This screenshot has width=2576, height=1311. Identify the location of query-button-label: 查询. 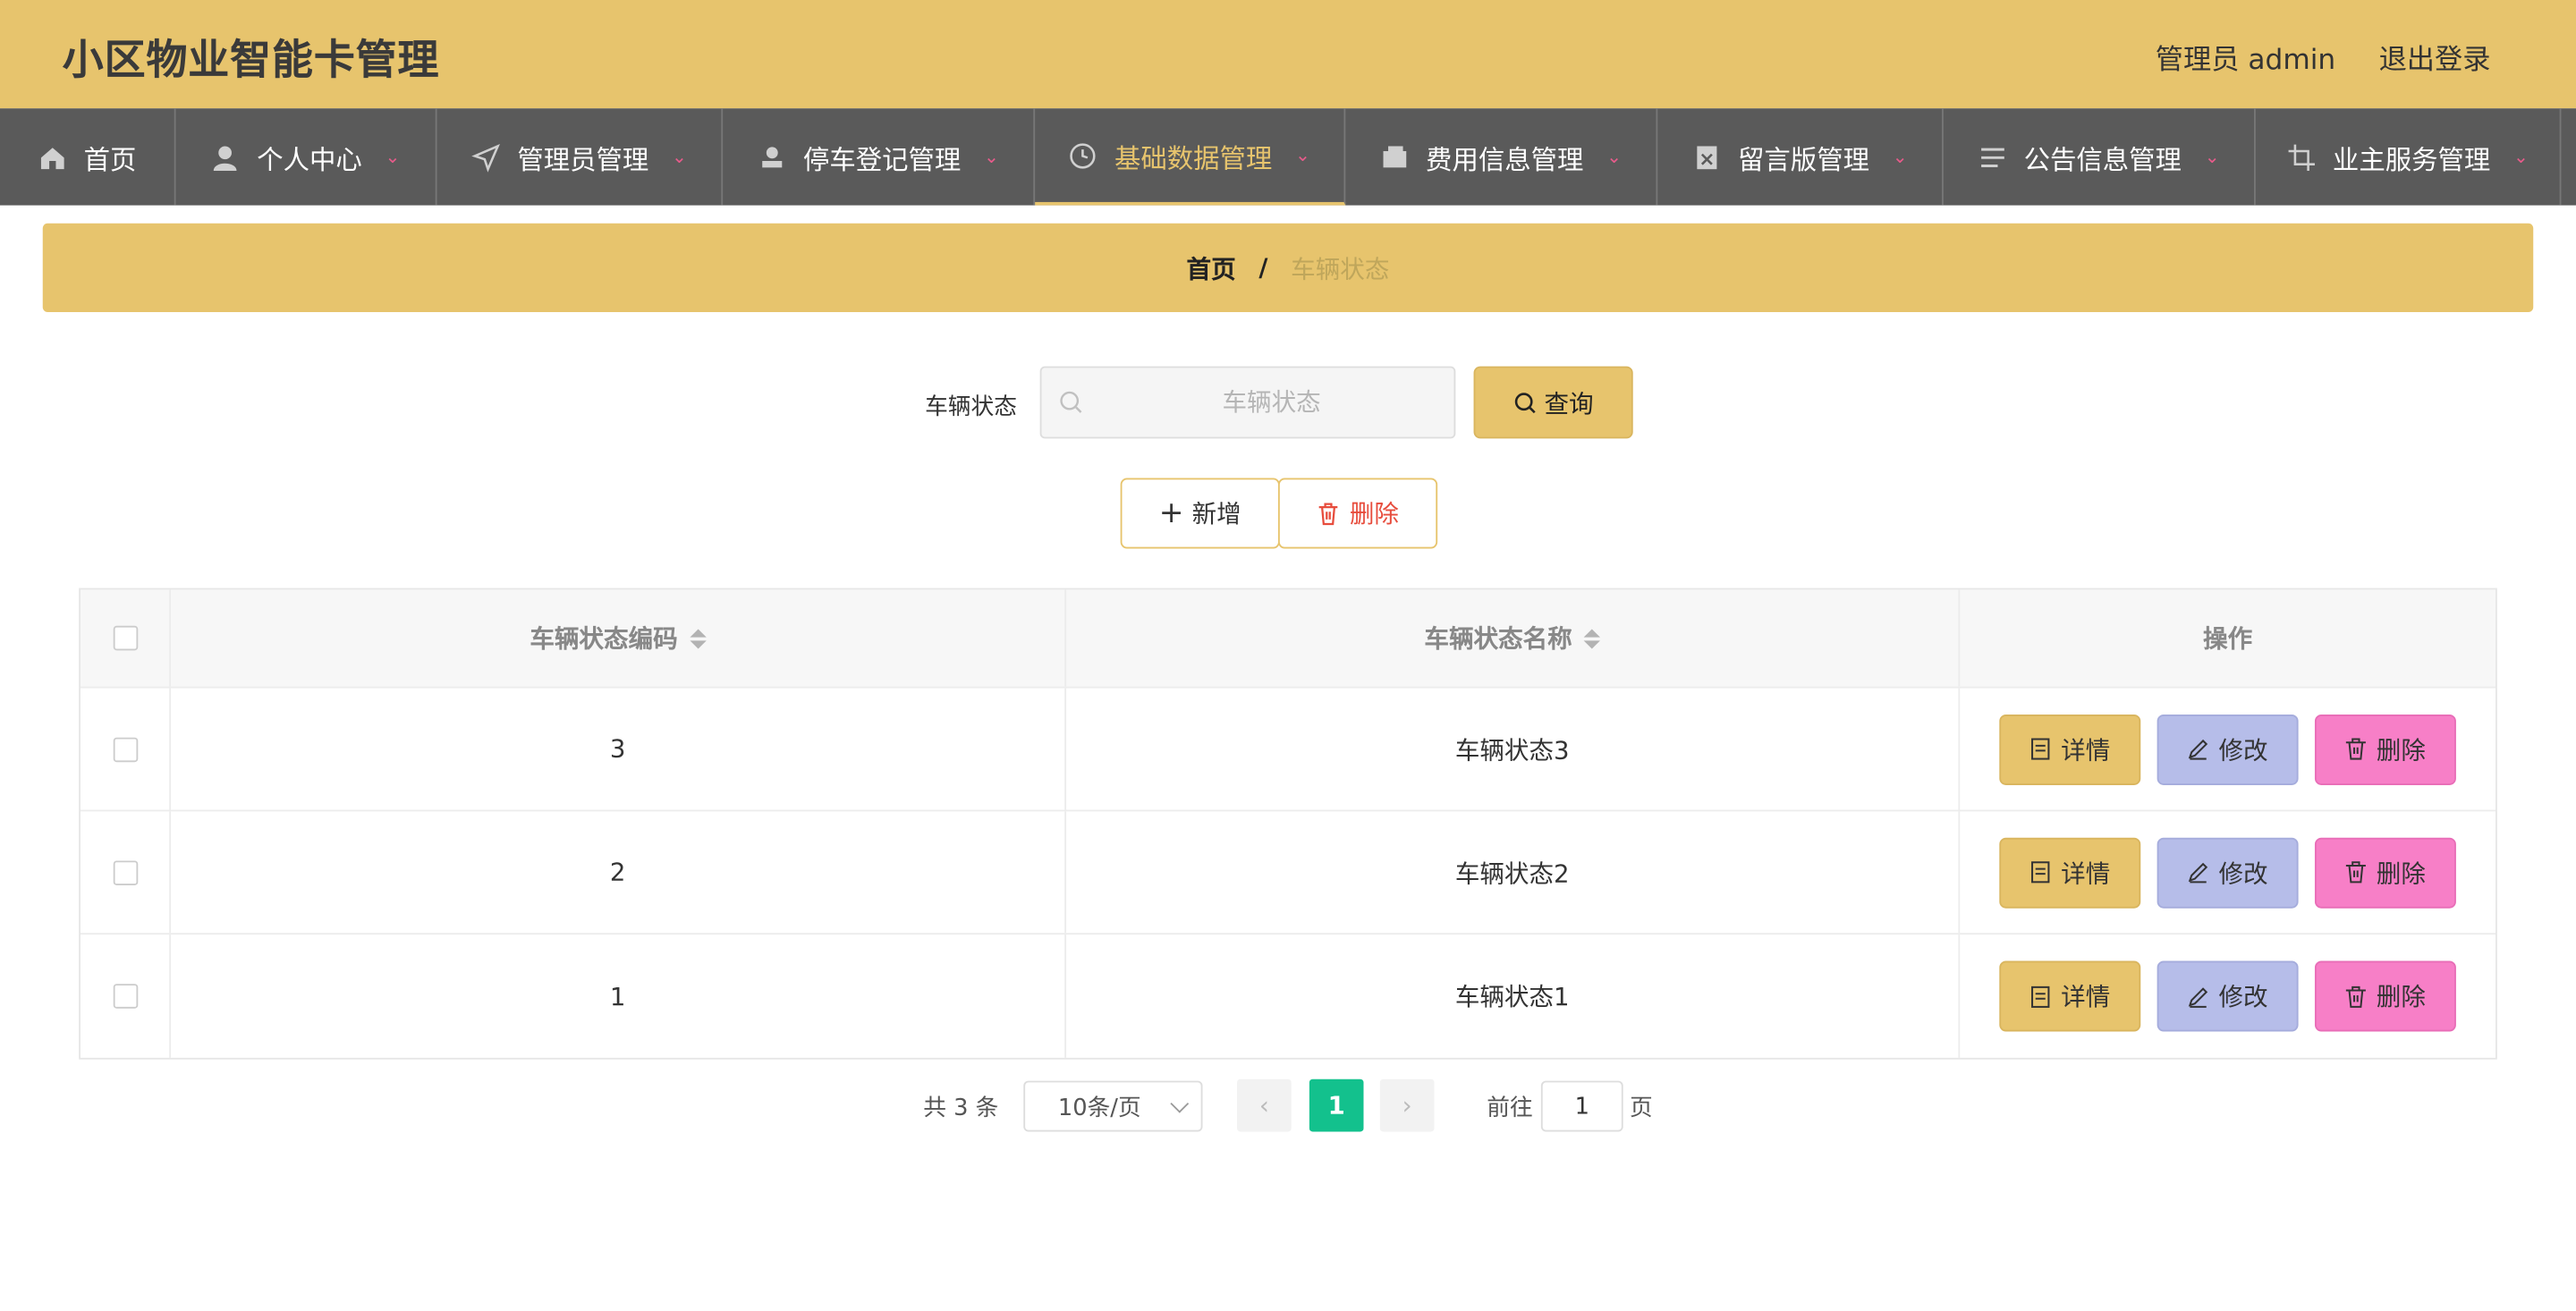
(1569, 403).